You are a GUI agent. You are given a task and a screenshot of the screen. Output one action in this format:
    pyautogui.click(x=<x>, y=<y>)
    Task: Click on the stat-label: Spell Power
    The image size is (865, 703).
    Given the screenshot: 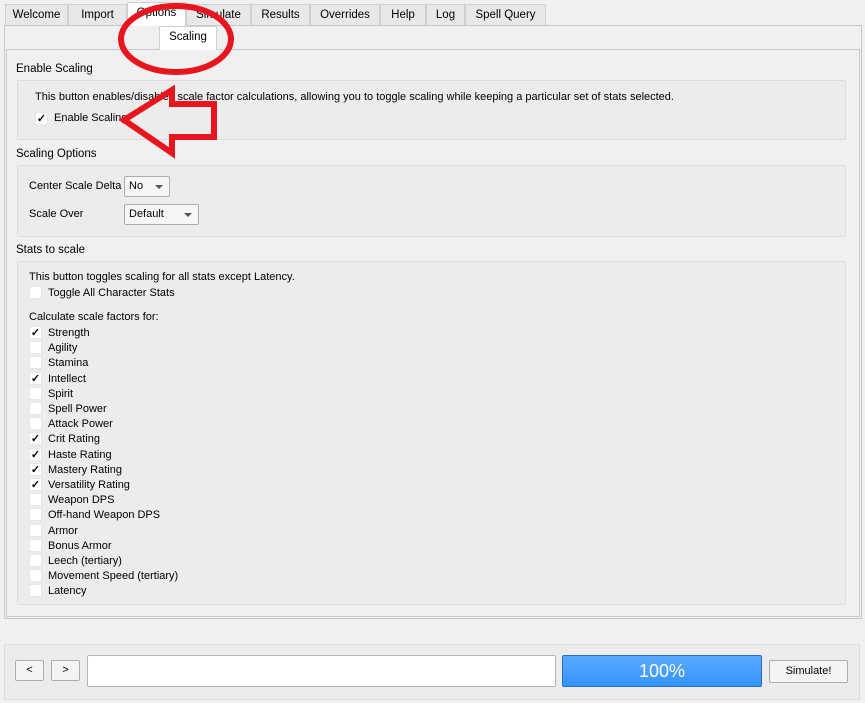 What is the action you would take?
    pyautogui.click(x=77, y=409)
    